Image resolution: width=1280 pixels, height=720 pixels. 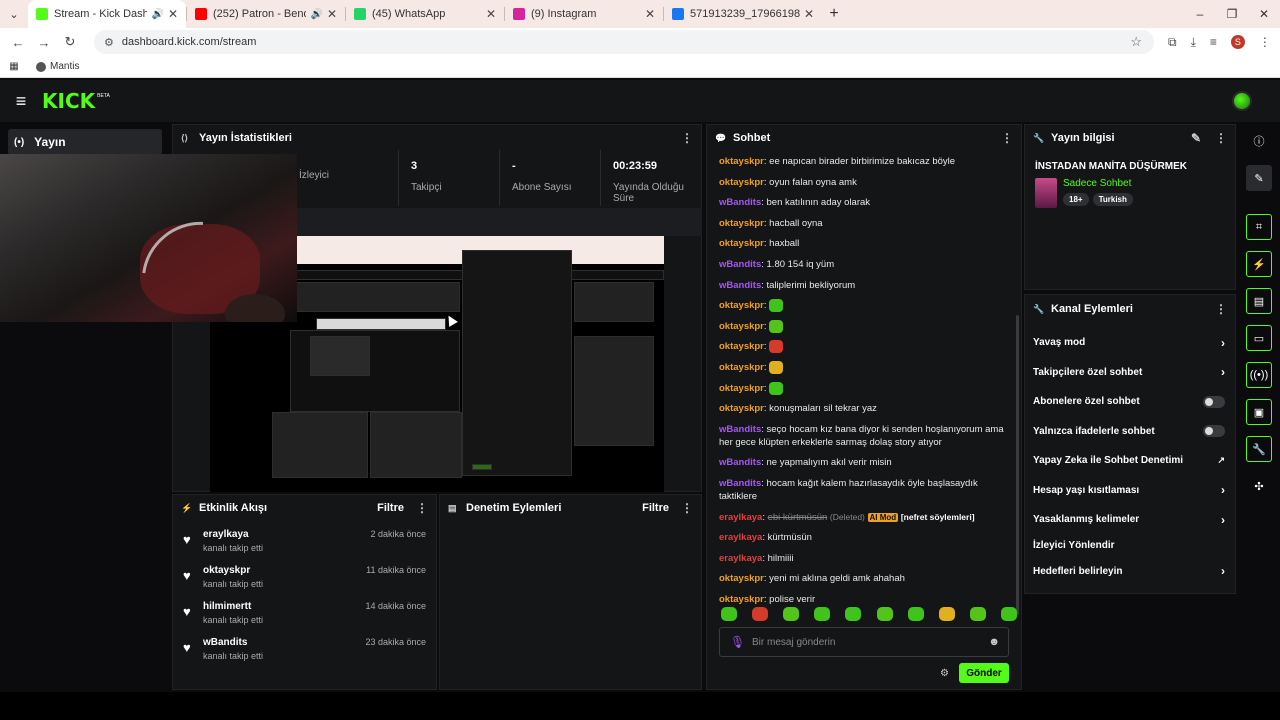 I want to click on site-info-icon: ⚙, so click(x=109, y=42).